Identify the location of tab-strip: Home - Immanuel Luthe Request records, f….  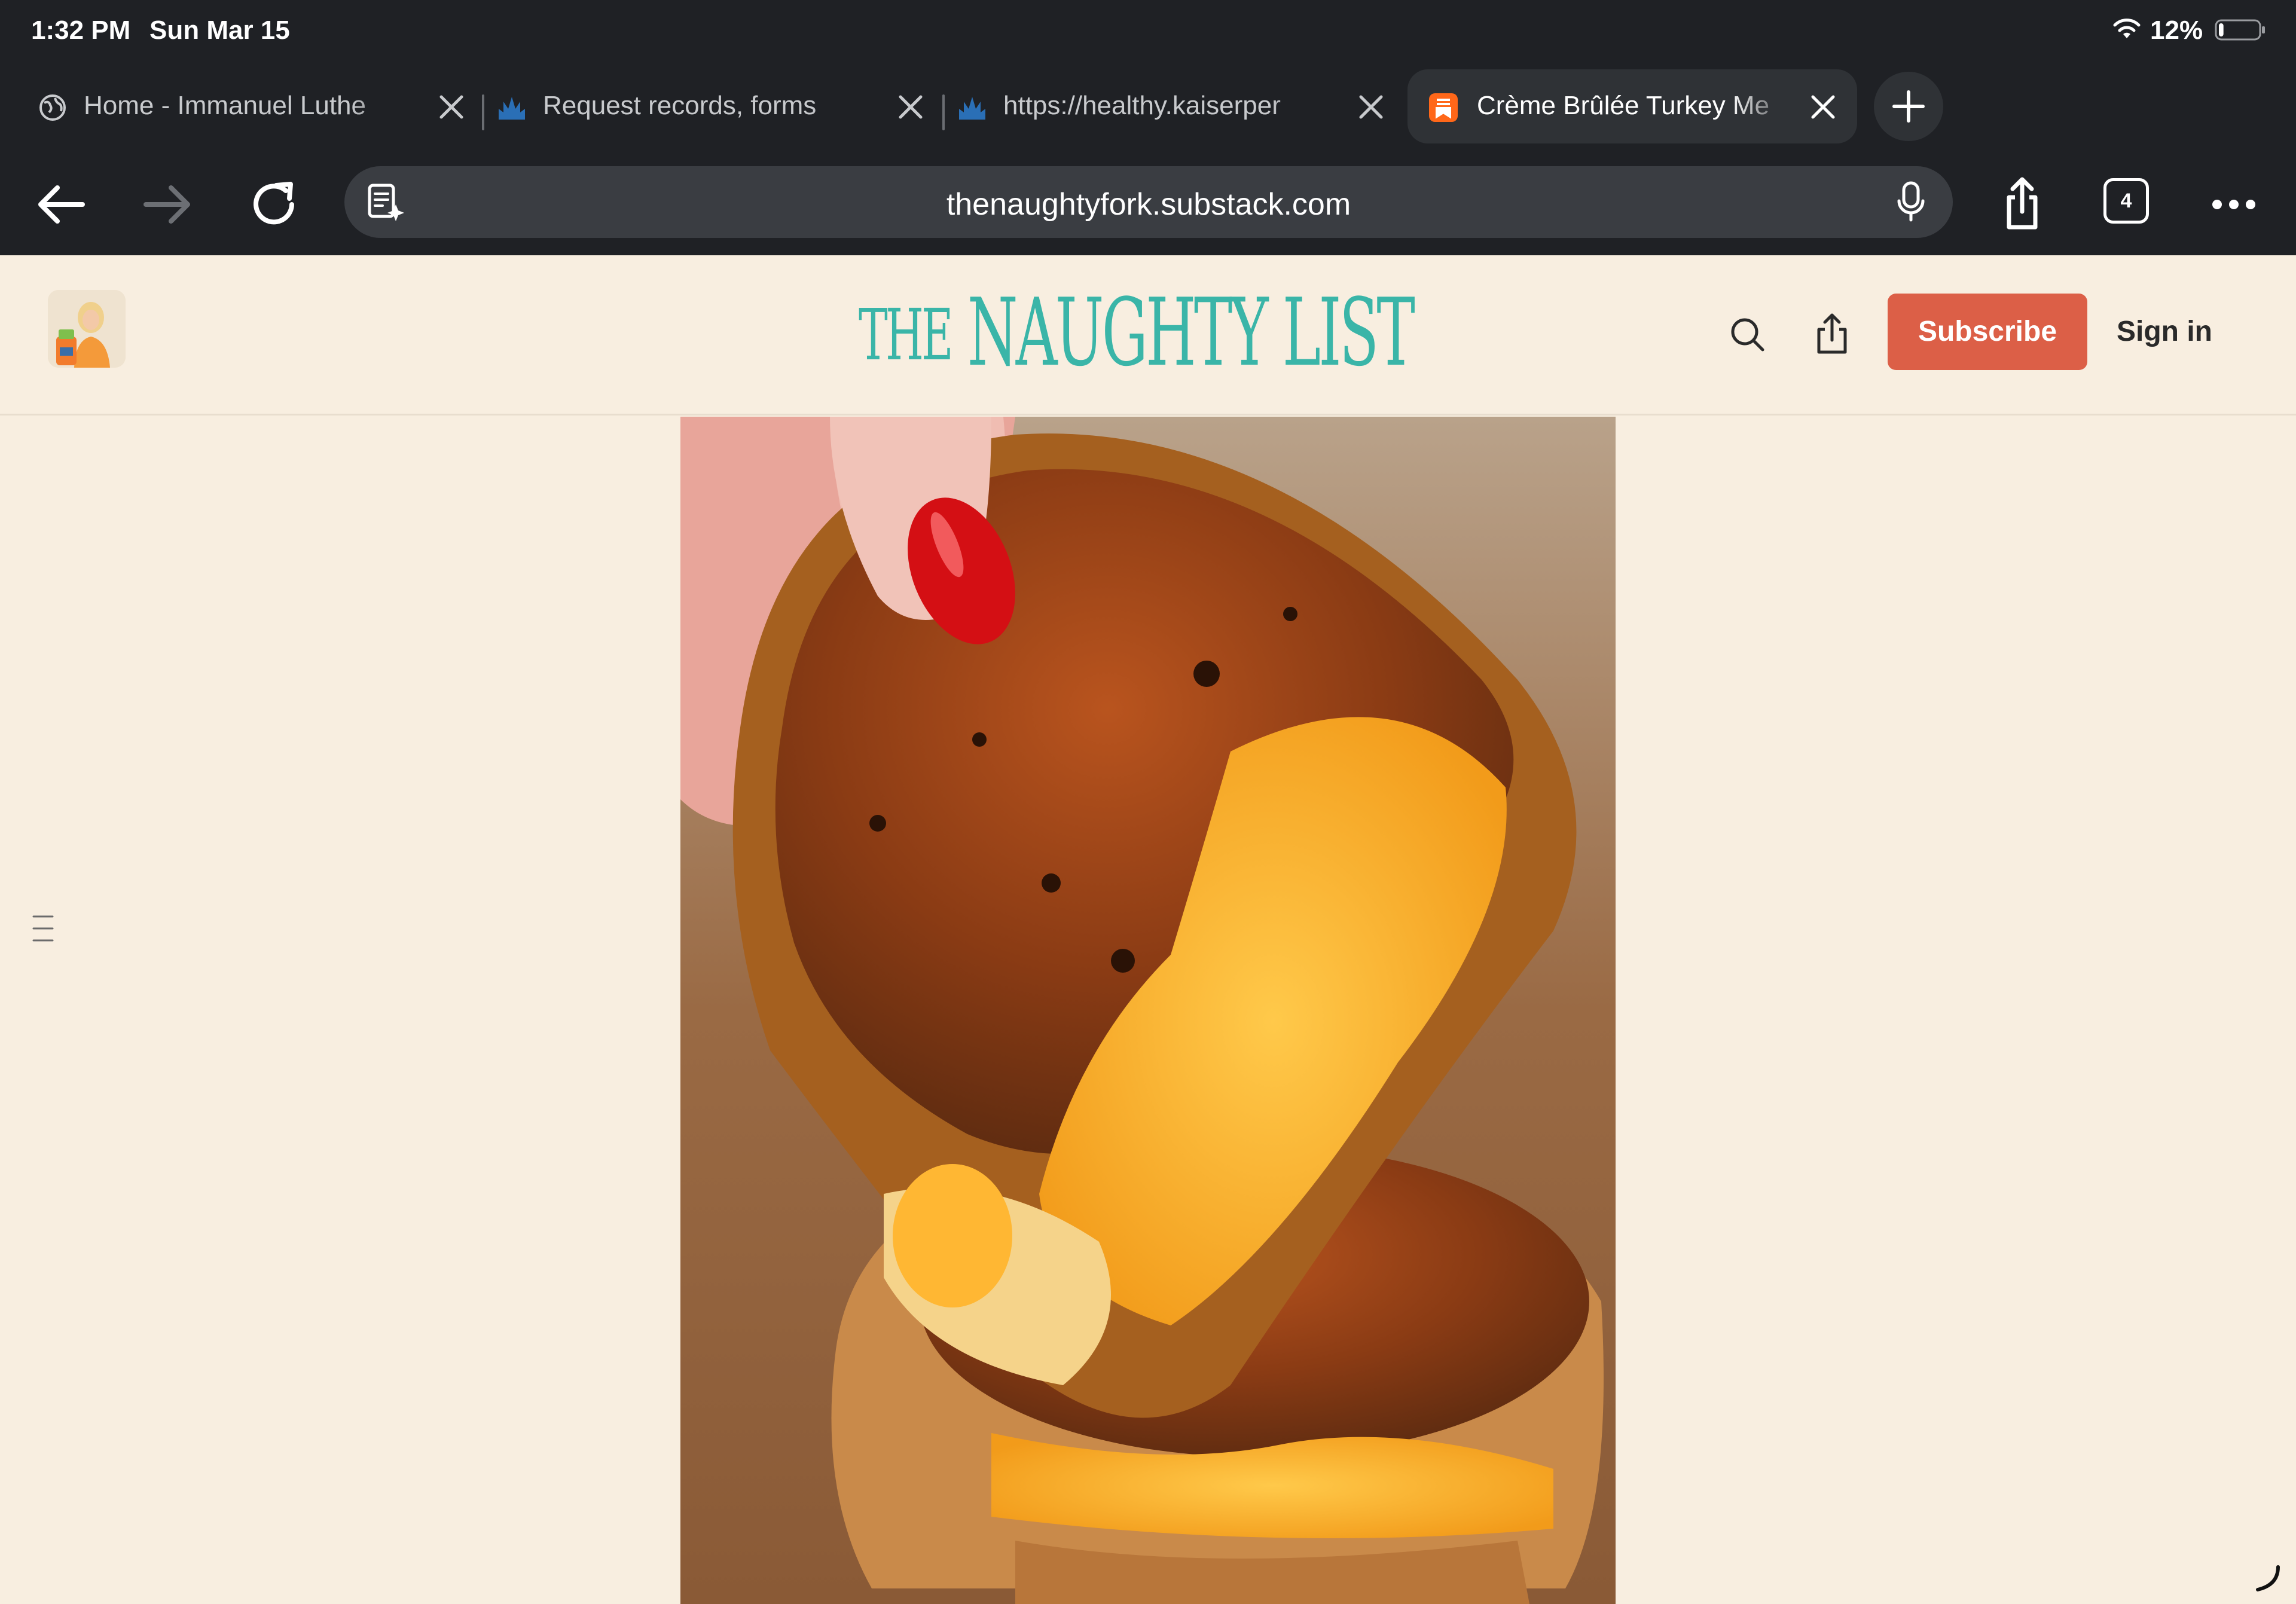
(1148, 106).